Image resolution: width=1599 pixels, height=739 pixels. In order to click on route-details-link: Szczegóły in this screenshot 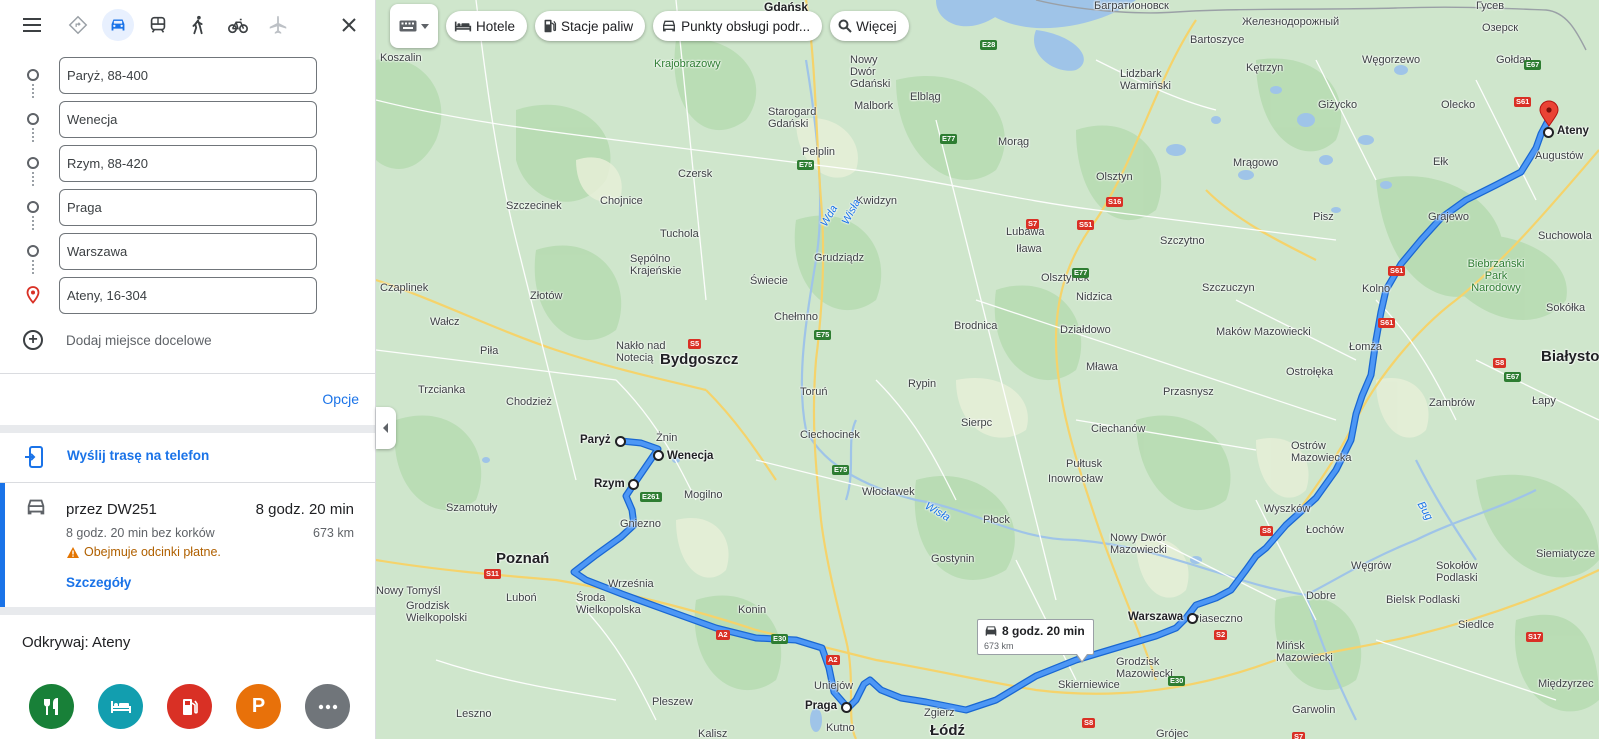, I will do `click(98, 582)`.